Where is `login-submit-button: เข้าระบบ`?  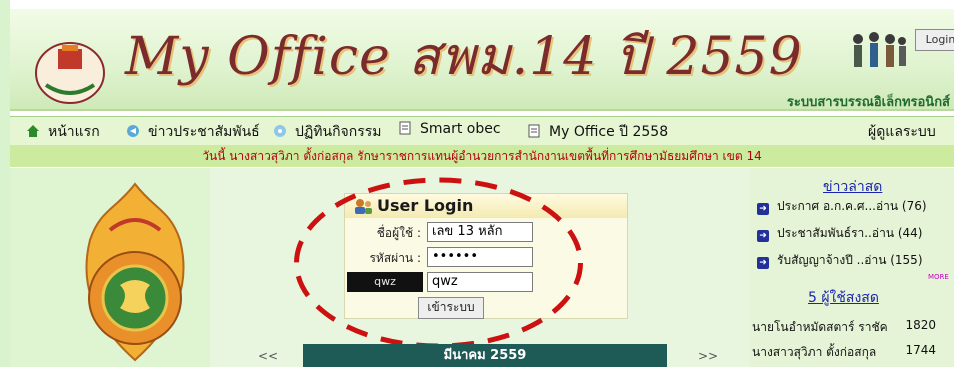 login-submit-button: เข้าระบบ is located at coordinates (451, 308).